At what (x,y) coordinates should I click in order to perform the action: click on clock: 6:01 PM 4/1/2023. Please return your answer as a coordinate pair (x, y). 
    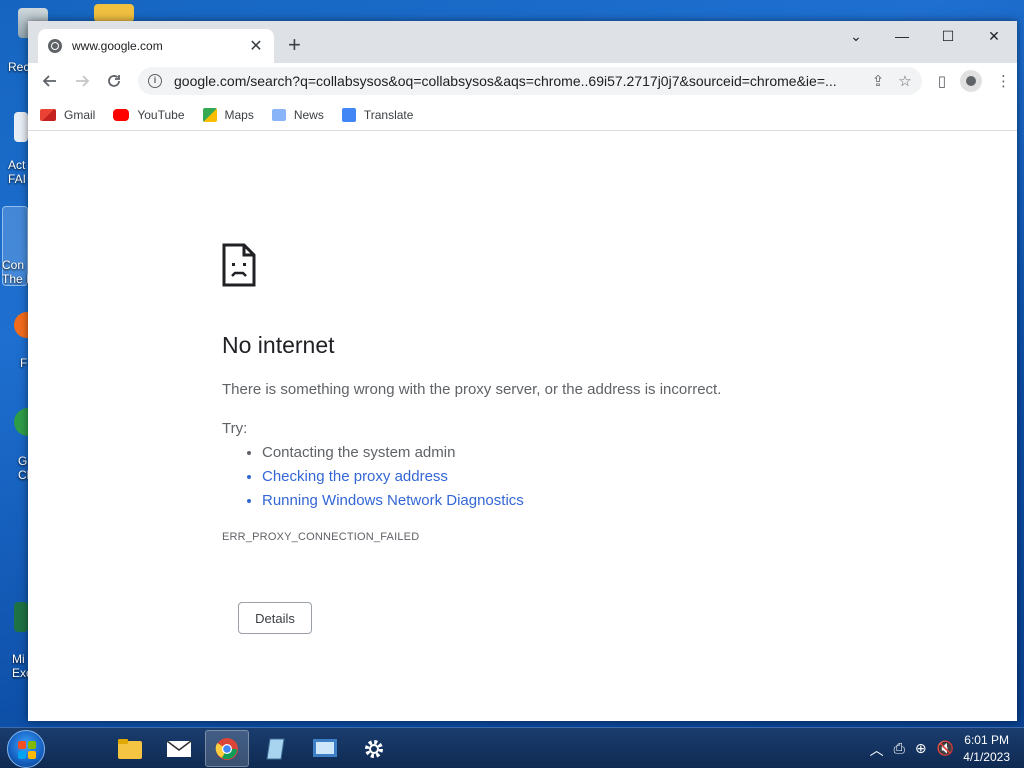
    Looking at the image, I should click on (986, 749).